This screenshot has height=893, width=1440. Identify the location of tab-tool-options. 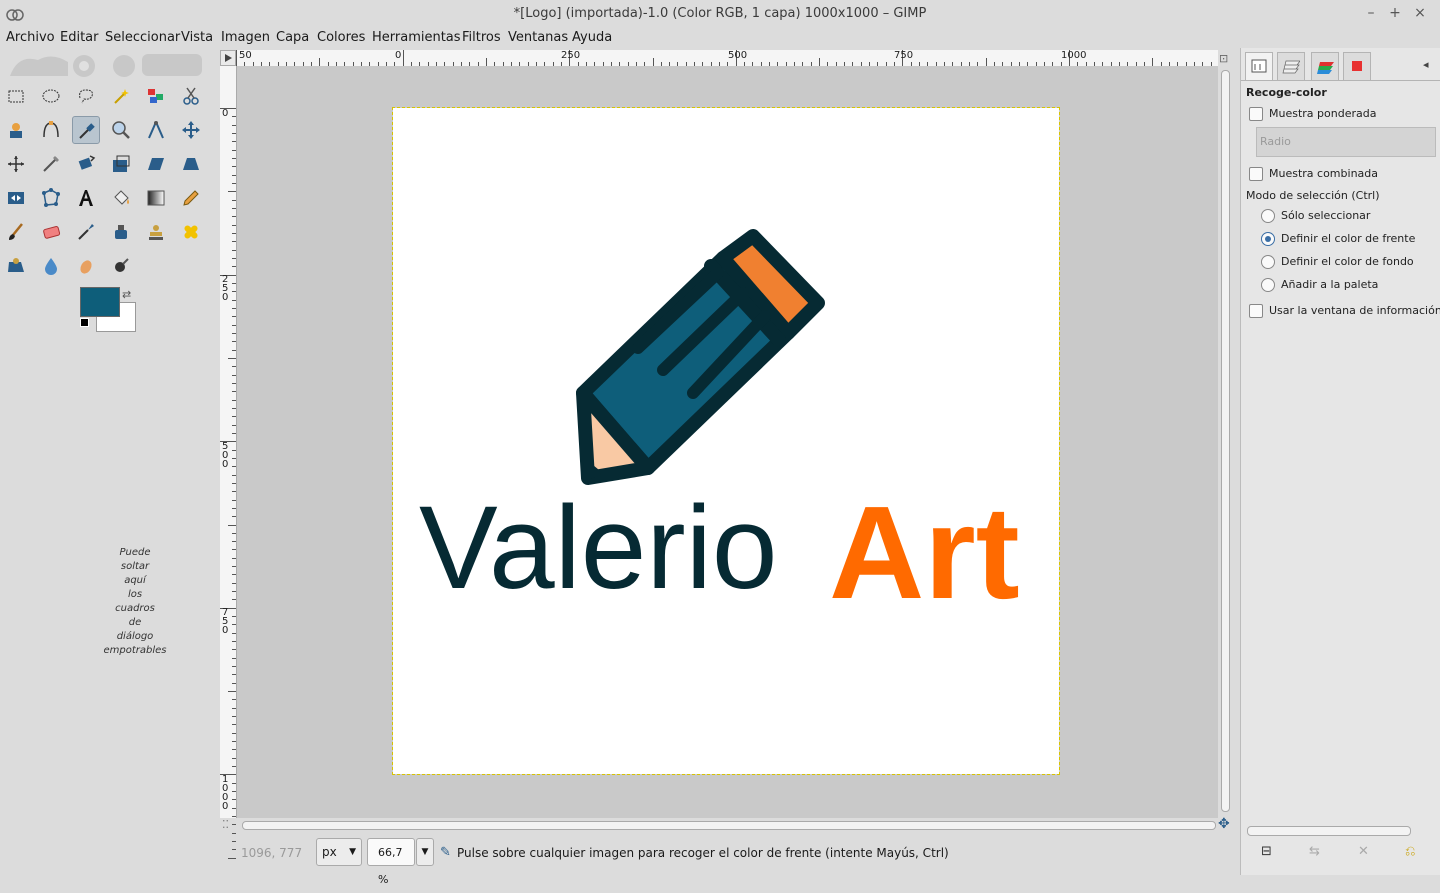
(1259, 66).